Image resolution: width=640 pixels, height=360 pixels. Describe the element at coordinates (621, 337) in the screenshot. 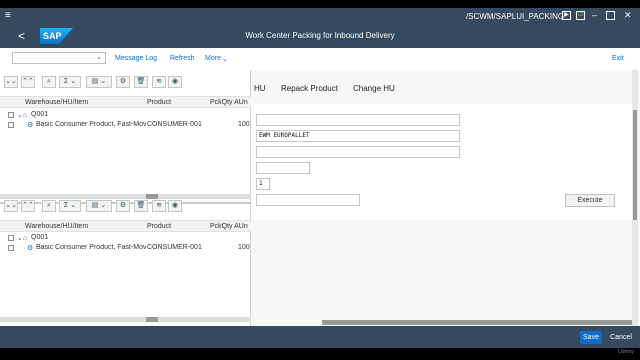

I see `cancel-button: Cancel` at that location.